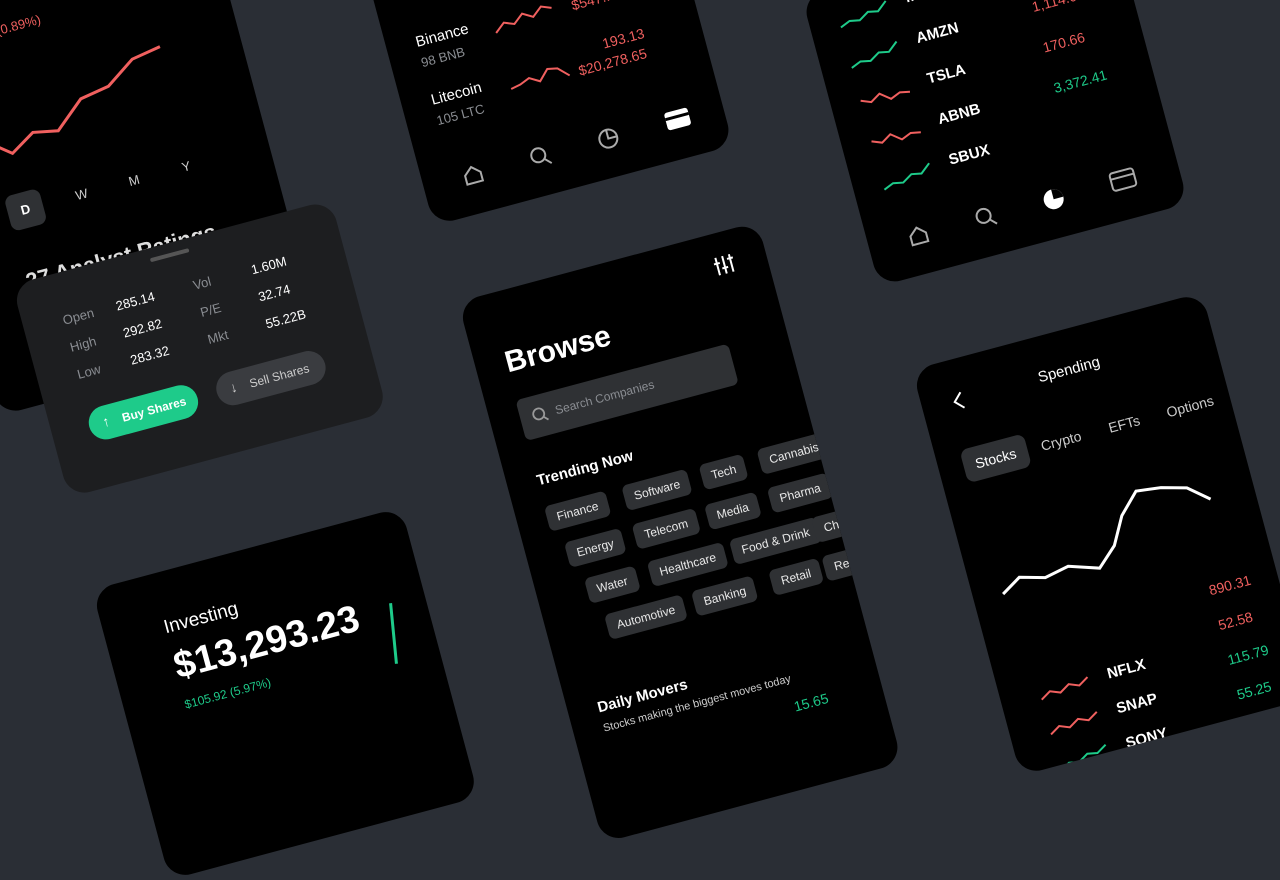 This screenshot has width=1280, height=880. What do you see at coordinates (612, 584) in the screenshot?
I see `trending-chip: Water` at bounding box center [612, 584].